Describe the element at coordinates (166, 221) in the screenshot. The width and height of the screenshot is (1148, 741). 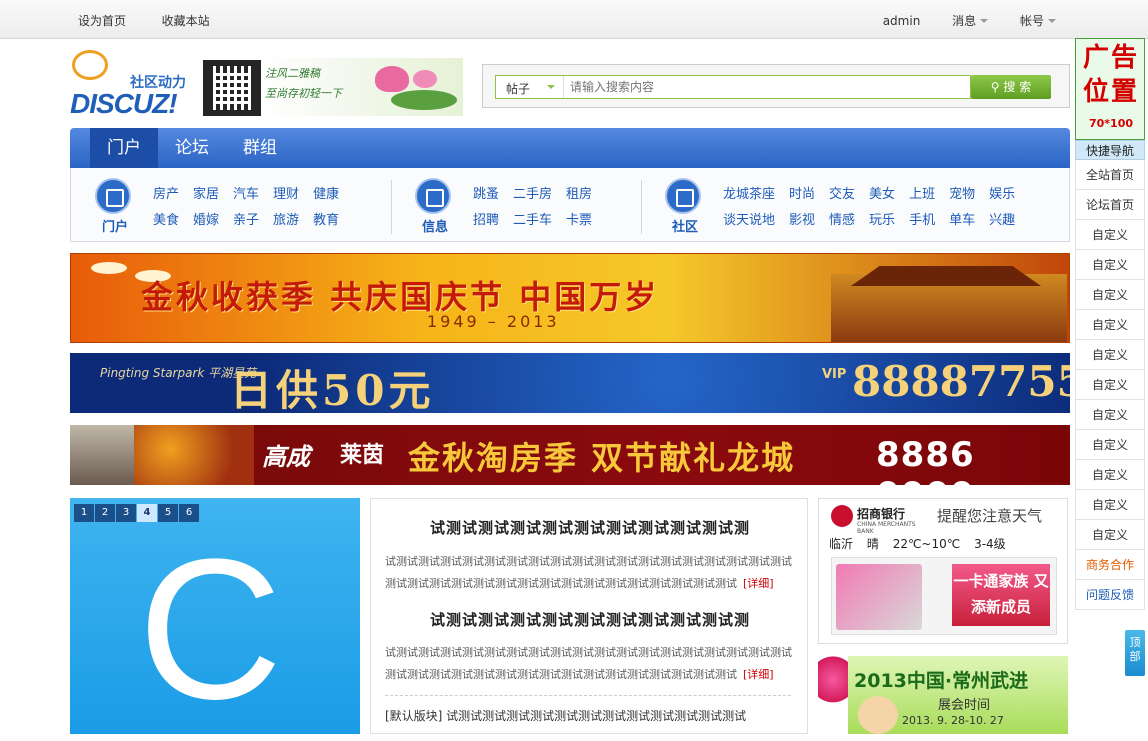
I see `subnav-link: 美食` at that location.